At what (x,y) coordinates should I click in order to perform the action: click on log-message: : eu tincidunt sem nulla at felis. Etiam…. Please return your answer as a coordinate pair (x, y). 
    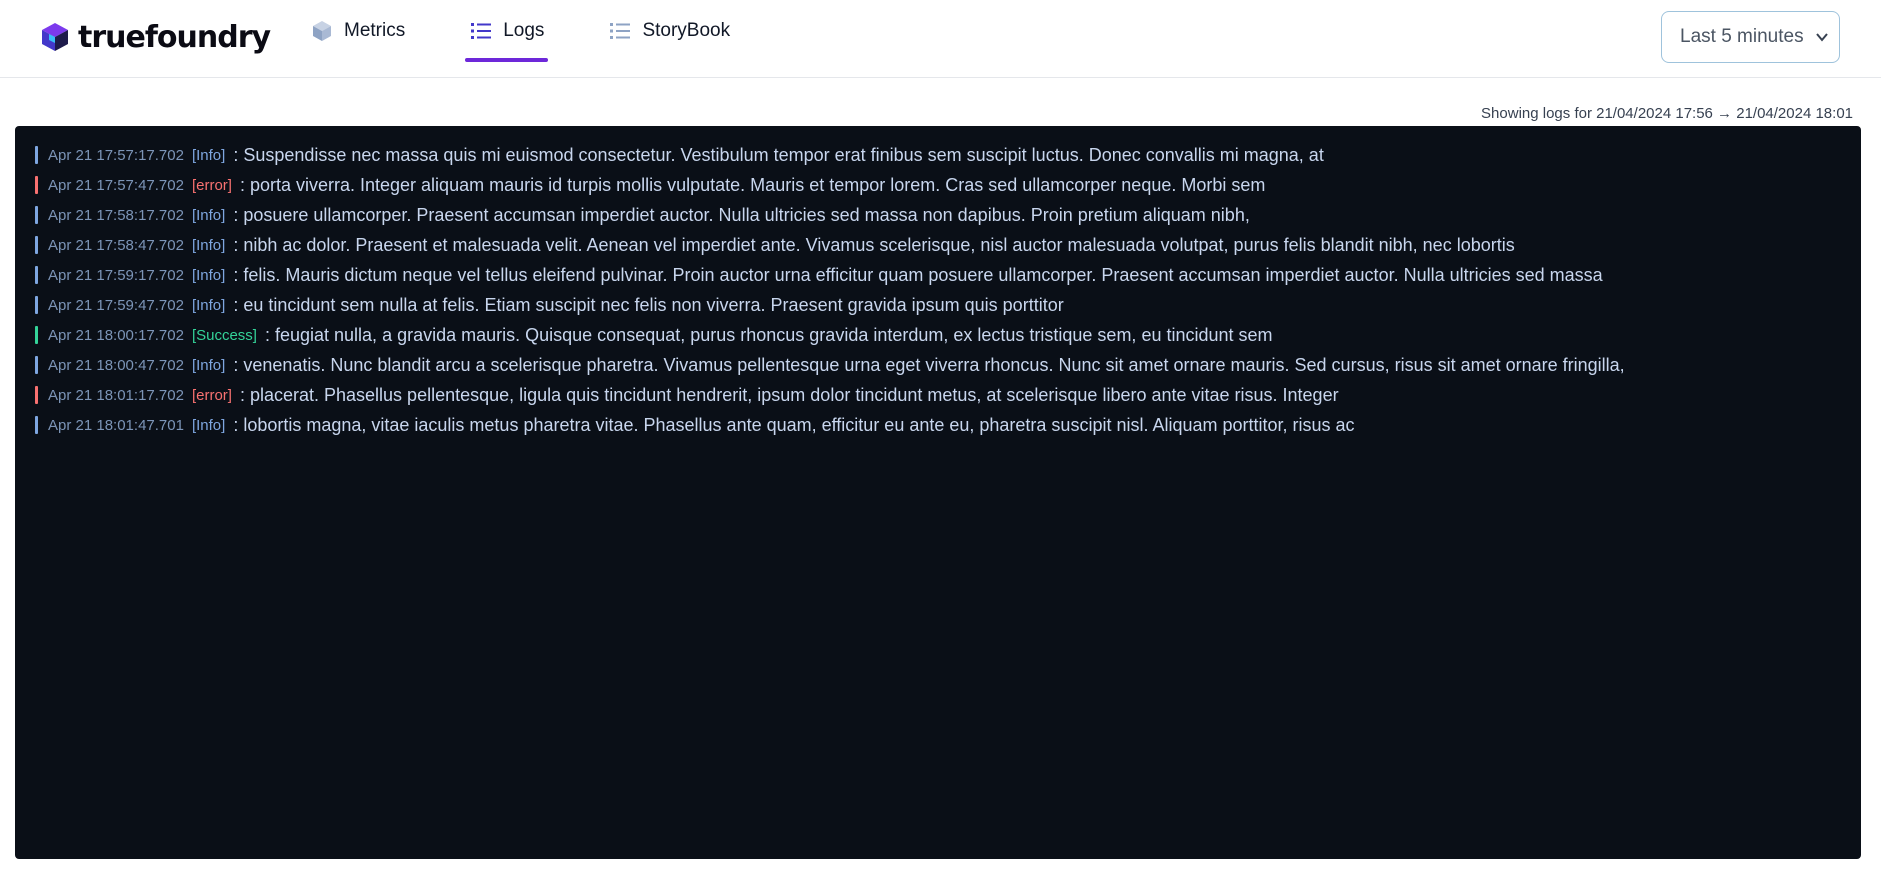
    Looking at the image, I should click on (648, 304).